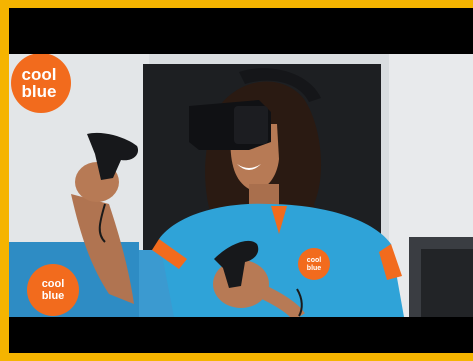 This screenshot has height=361, width=473. Describe the element at coordinates (241, 31) in the screenshot. I see `letterbox-top` at that location.